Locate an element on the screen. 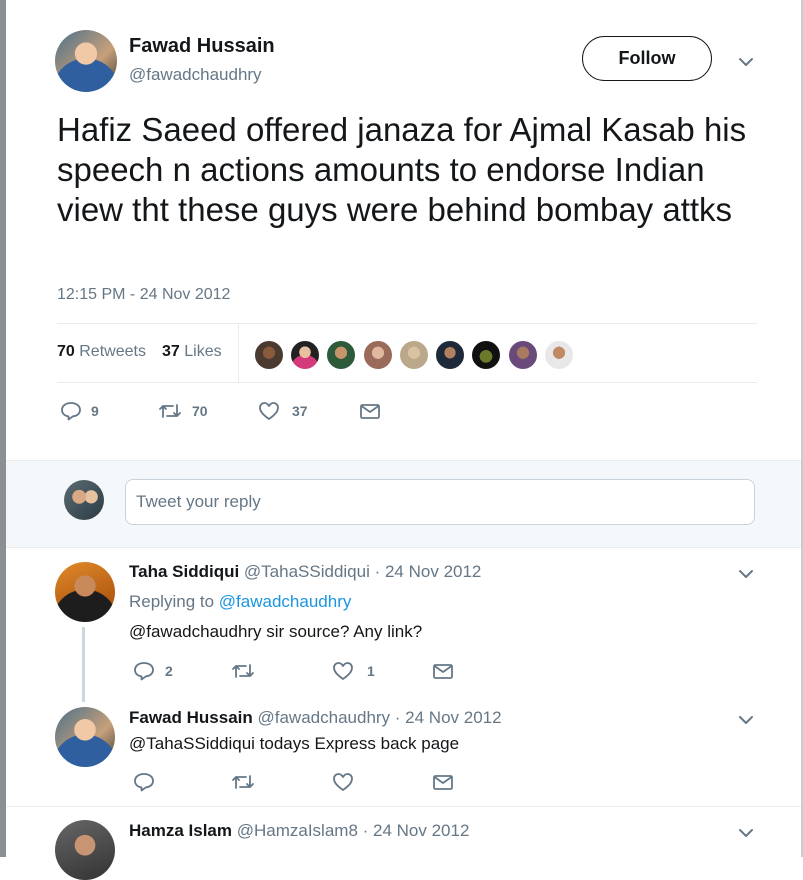 The image size is (803, 880). stats-divider is located at coordinates (238, 352).